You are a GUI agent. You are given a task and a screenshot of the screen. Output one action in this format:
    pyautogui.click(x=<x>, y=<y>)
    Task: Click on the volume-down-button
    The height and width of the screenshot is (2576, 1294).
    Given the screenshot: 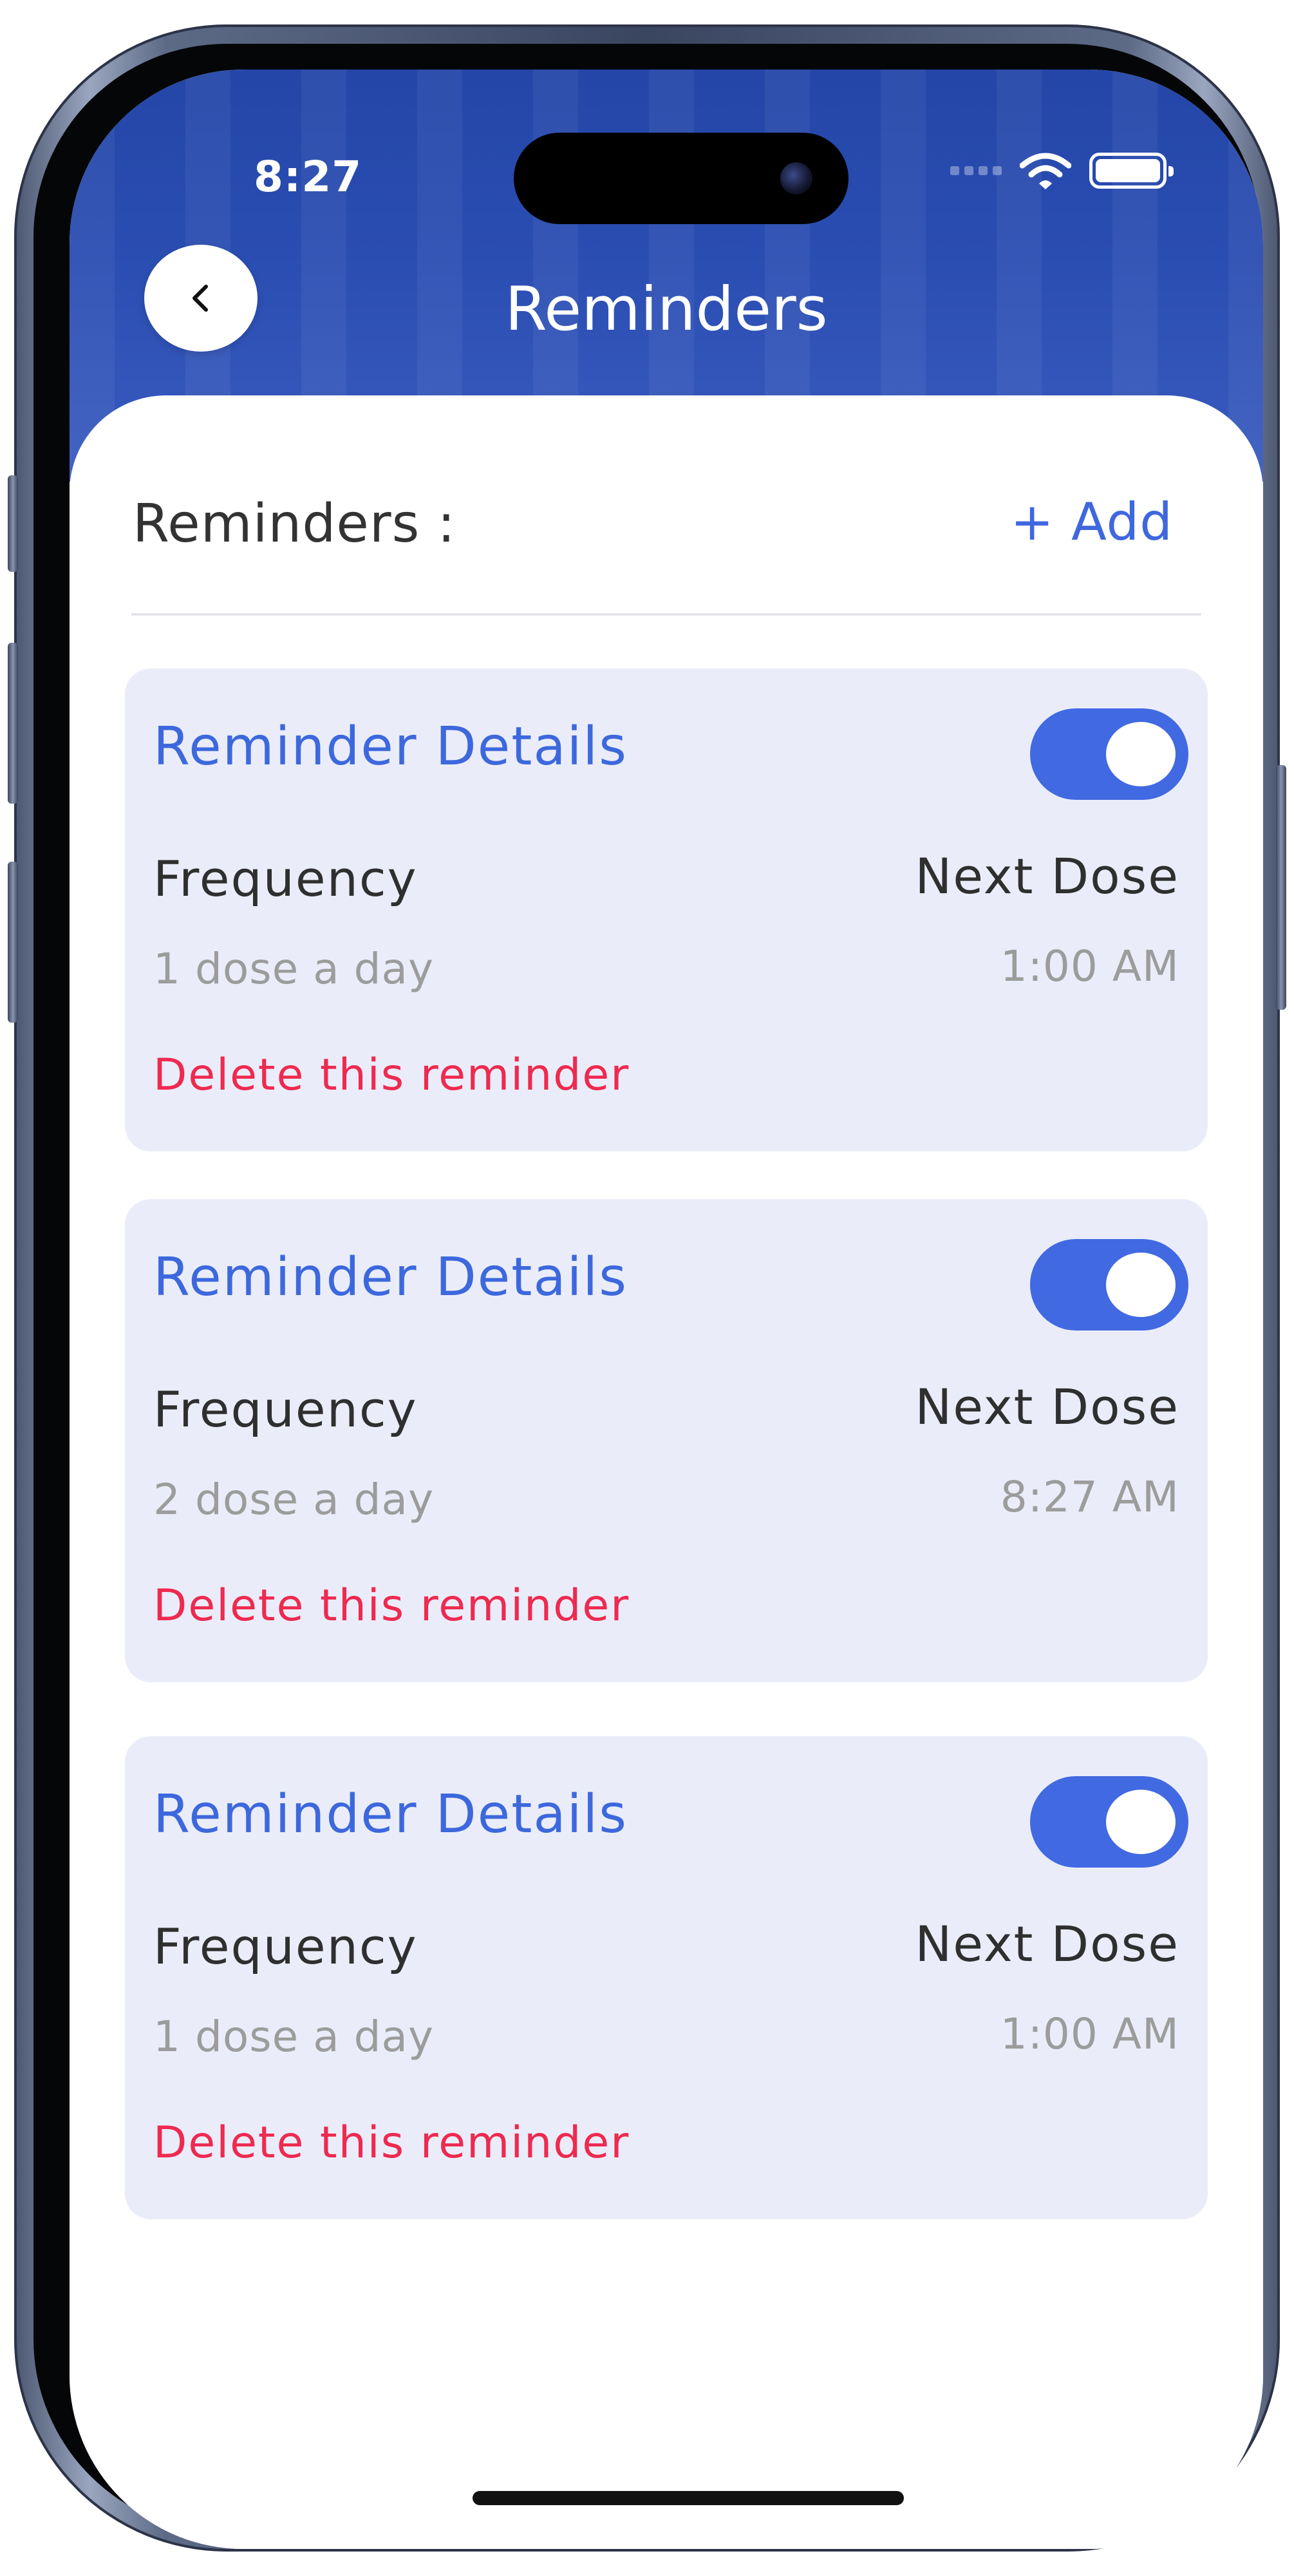 What is the action you would take?
    pyautogui.click(x=13, y=943)
    